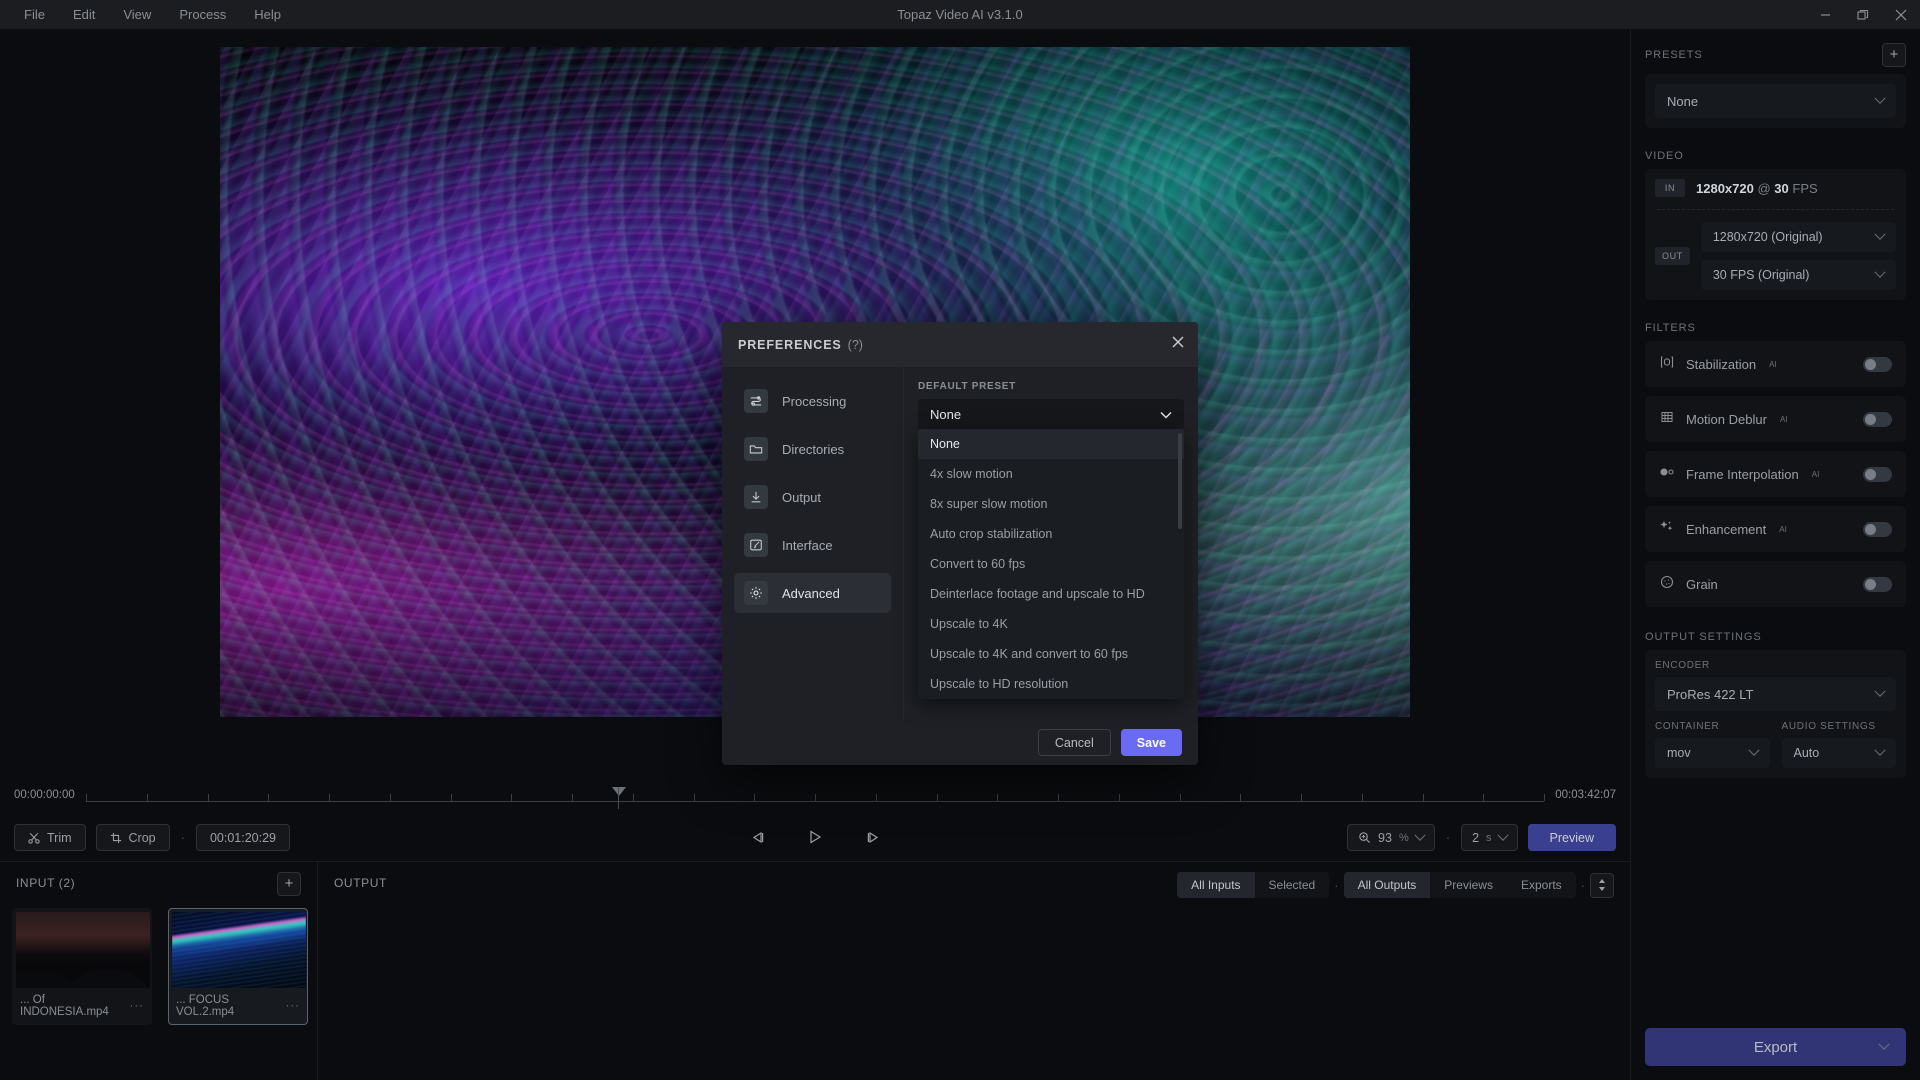  What do you see at coordinates (238, 966) in the screenshot?
I see `list-item: ... FOCUS VOL.2.mp4 ···` at bounding box center [238, 966].